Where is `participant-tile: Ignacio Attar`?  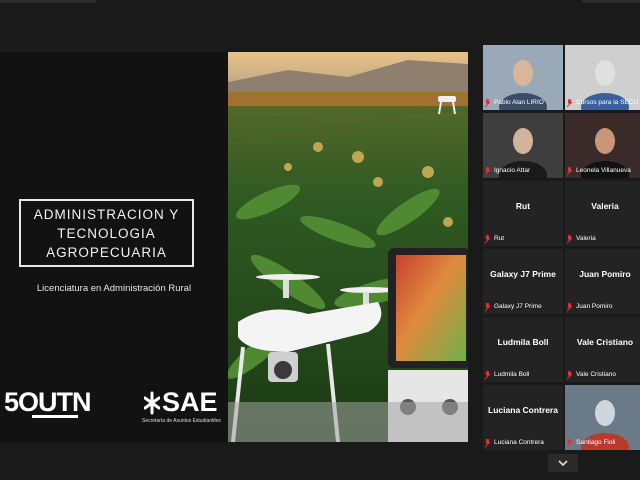 participant-tile: Ignacio Attar is located at coordinates (523, 145).